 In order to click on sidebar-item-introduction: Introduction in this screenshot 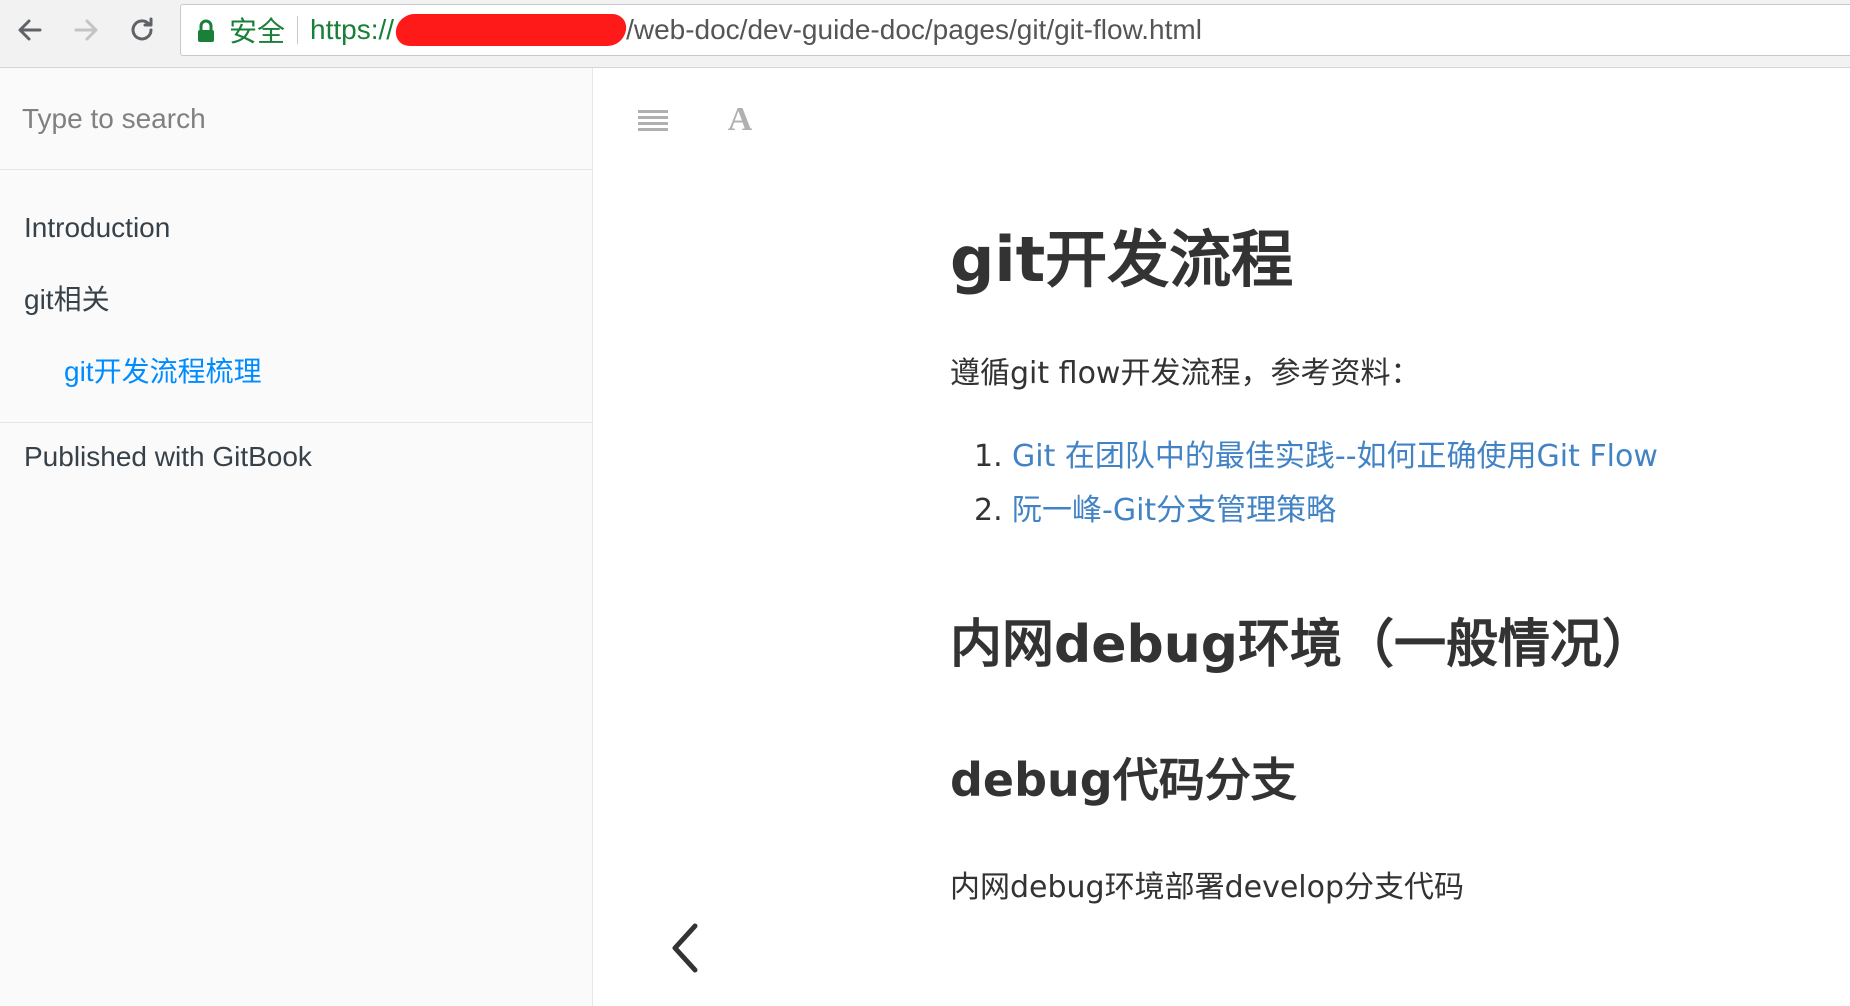, I will do `click(296, 228)`.